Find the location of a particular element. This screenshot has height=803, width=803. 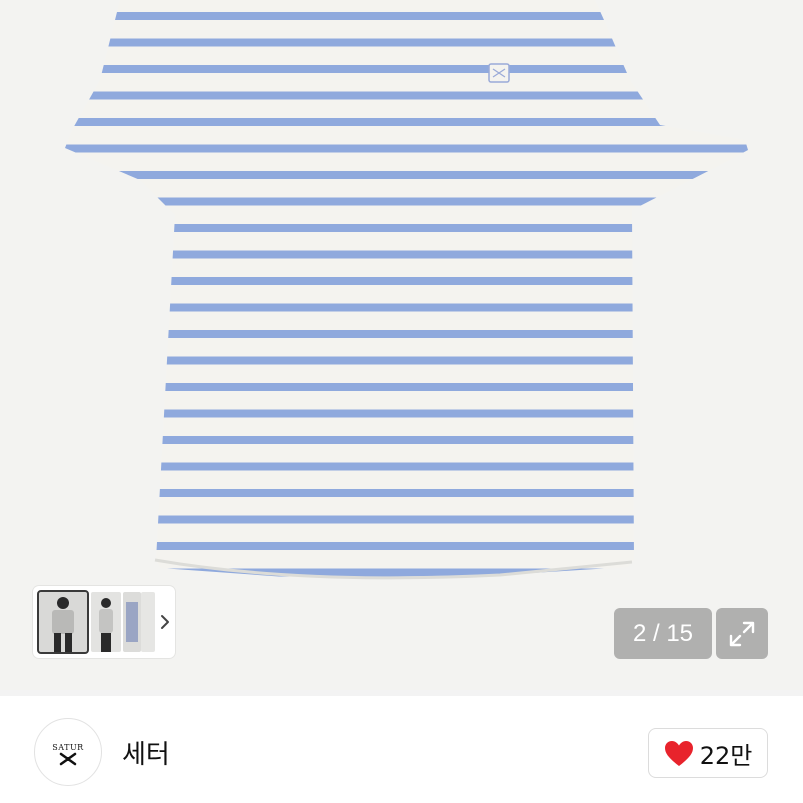

expand-arrows-icon is located at coordinates (742, 633).